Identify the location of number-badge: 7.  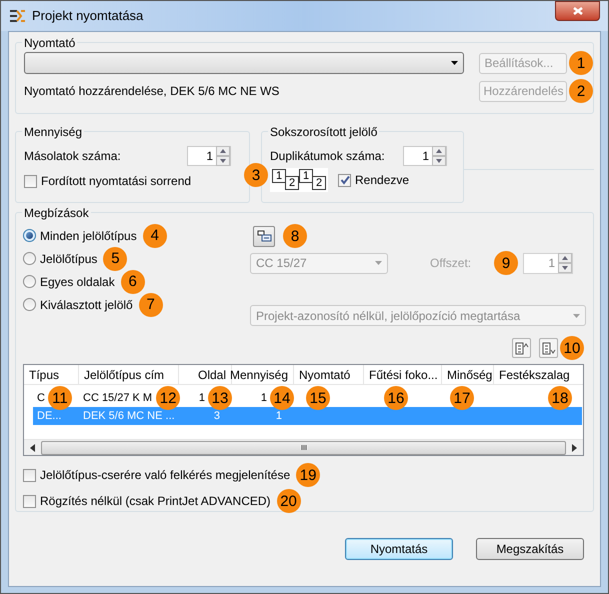
(150, 304).